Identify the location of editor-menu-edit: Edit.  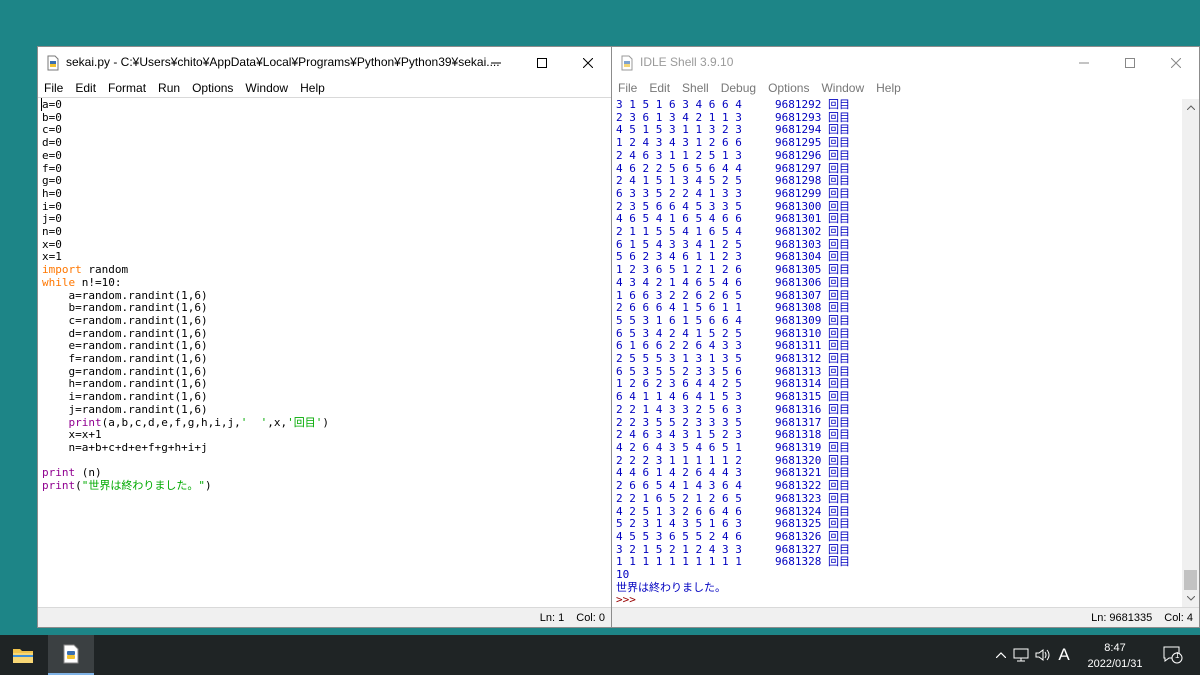
(88, 87).